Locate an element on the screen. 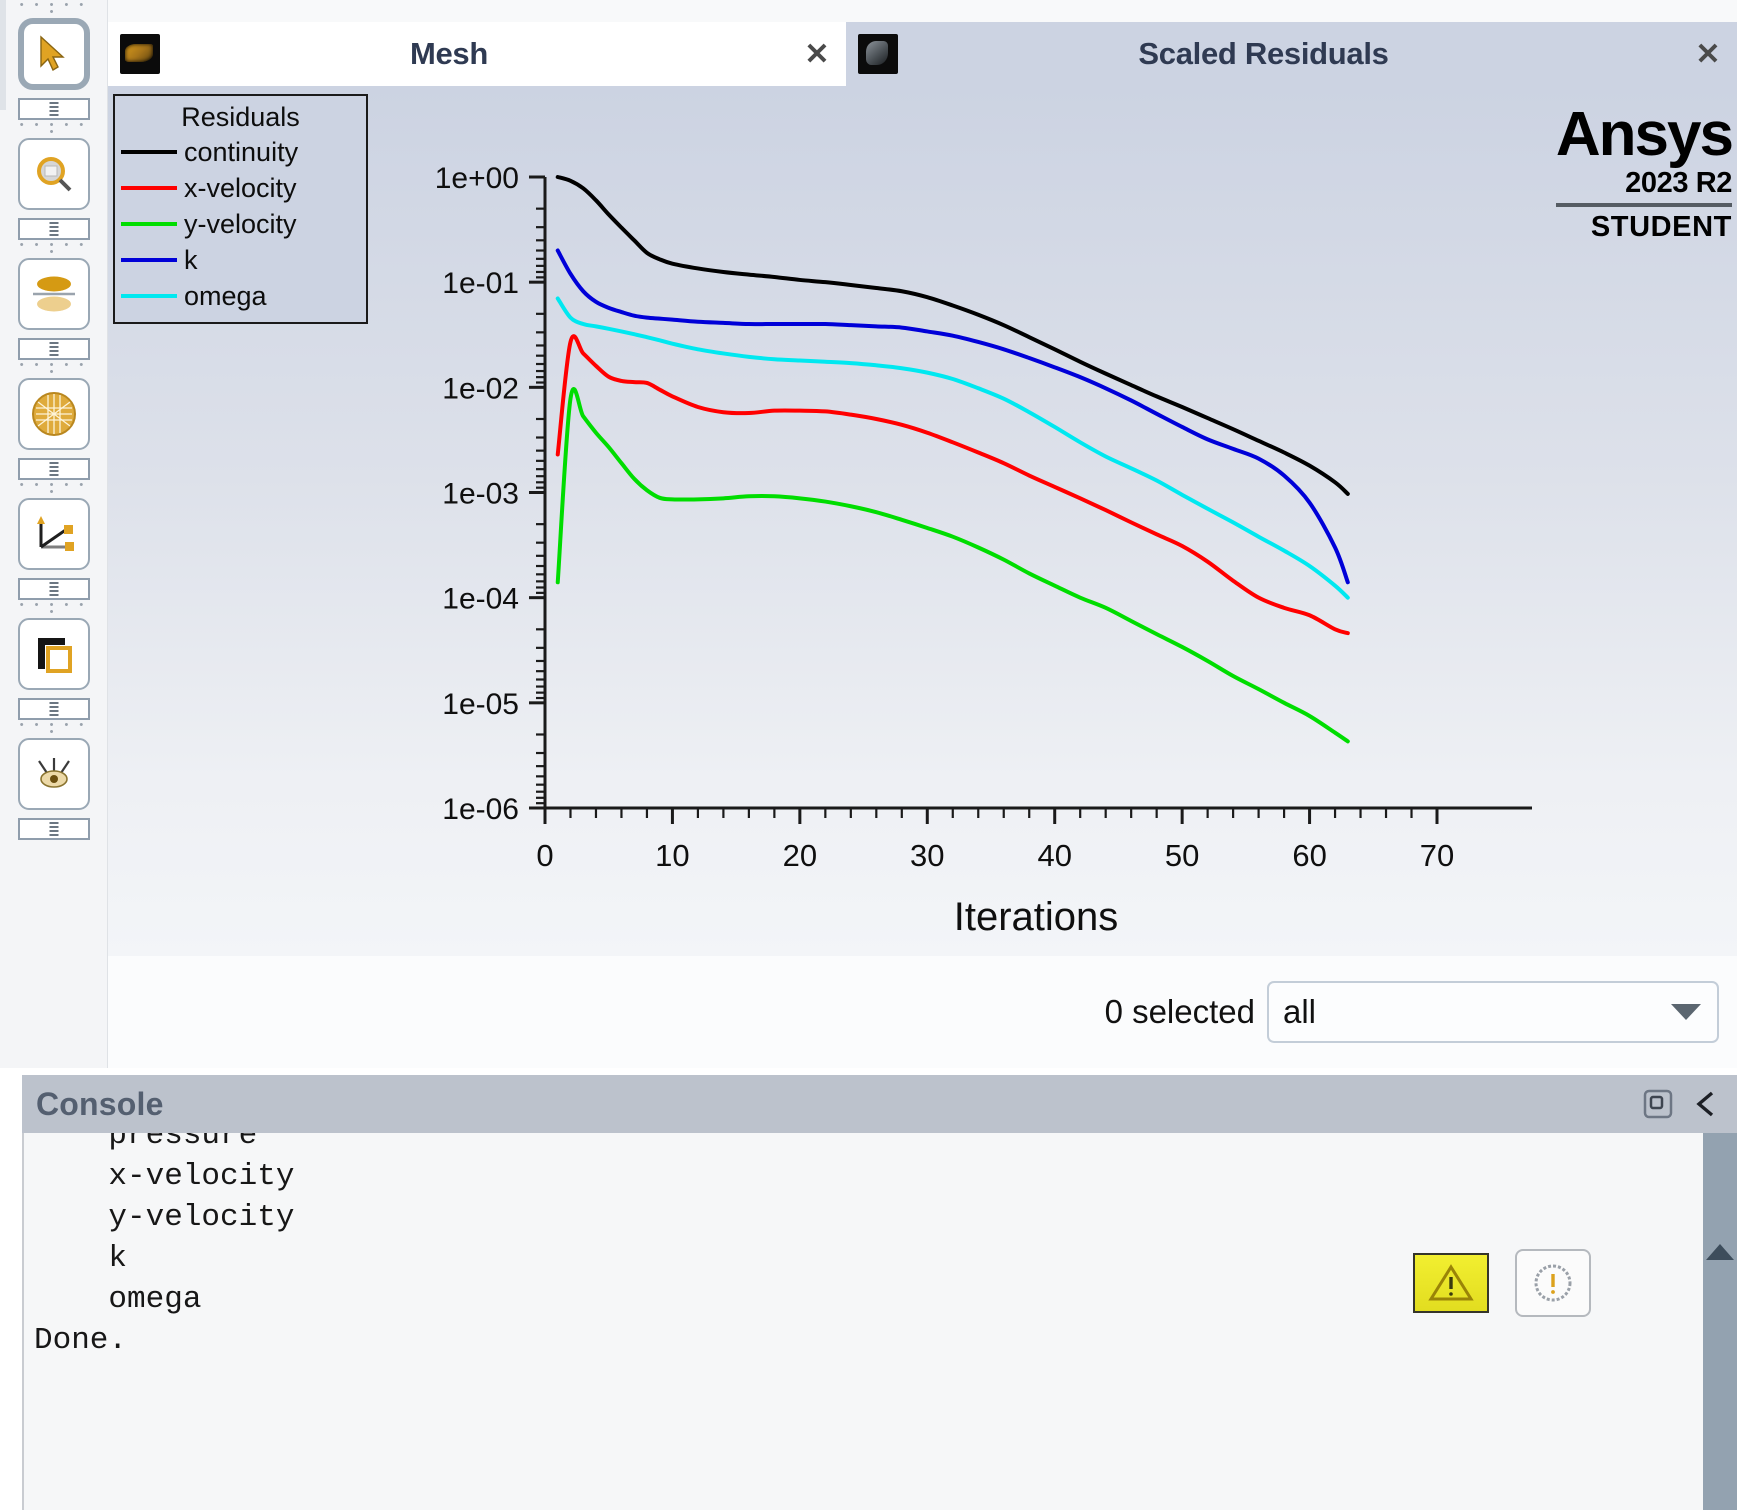 This screenshot has width=1737, height=1510. svg-text: 1e-04 is located at coordinates (480, 599).